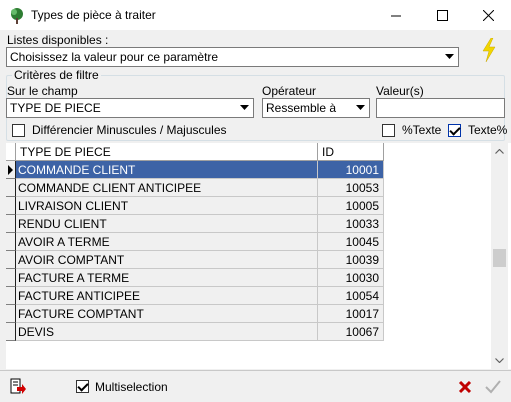 The height and width of the screenshot is (402, 511). Describe the element at coordinates (167, 332) in the screenshot. I see `cell-type: DEVIS` at that location.